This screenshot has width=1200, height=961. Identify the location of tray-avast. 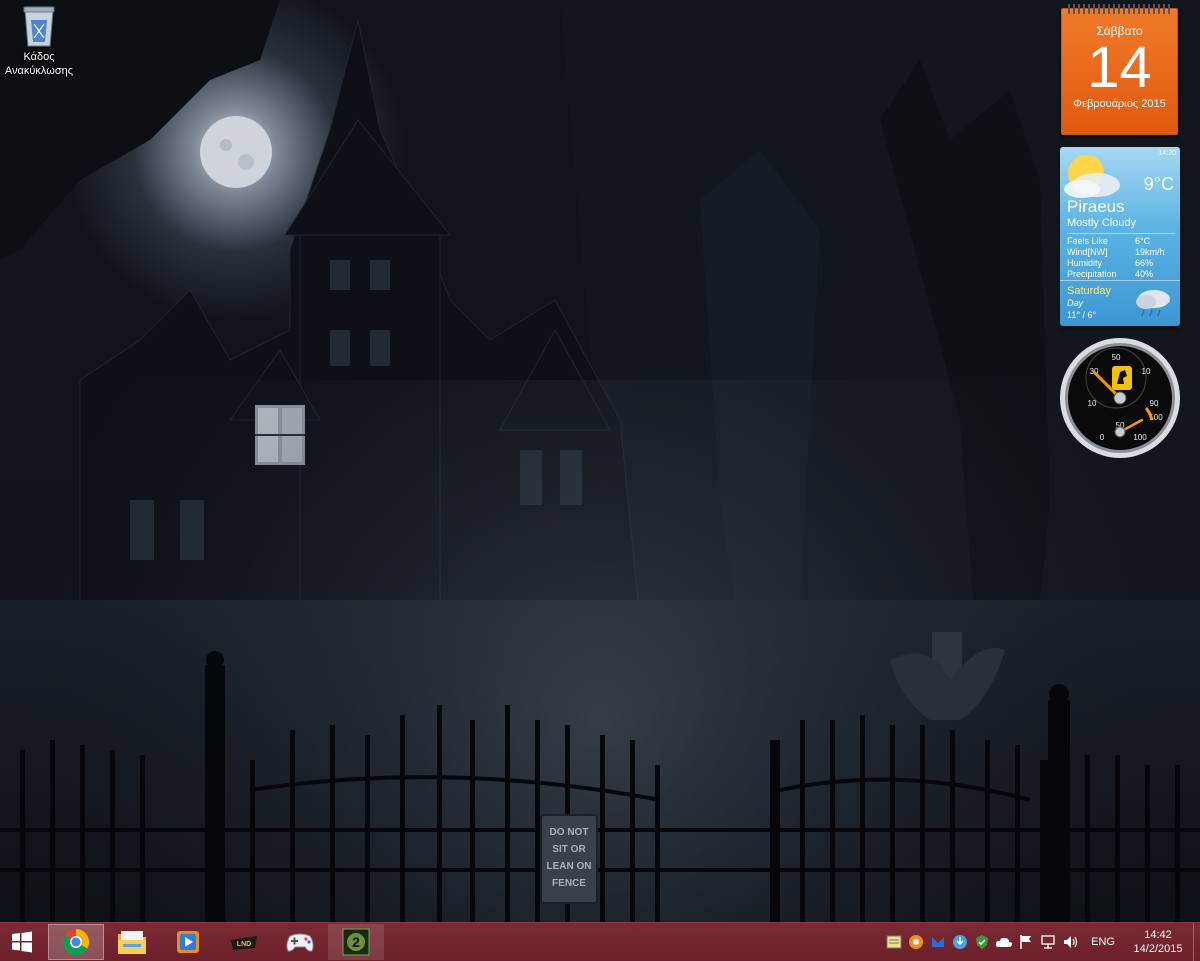
(916, 942).